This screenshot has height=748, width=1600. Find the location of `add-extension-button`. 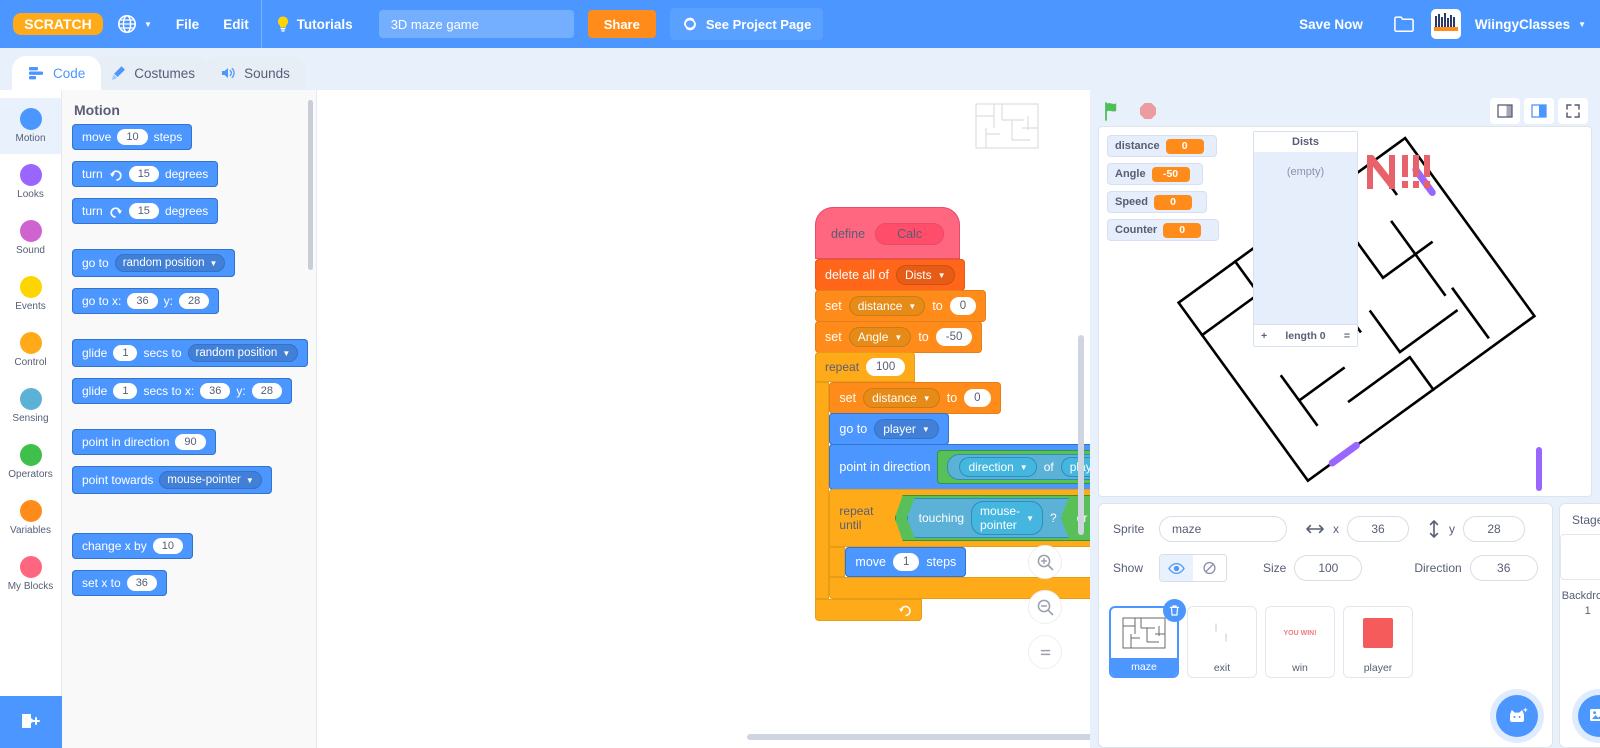

add-extension-button is located at coordinates (31, 722).